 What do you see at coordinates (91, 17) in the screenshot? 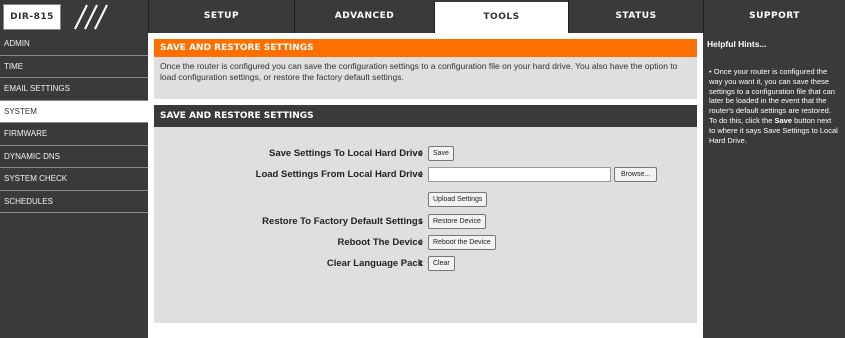
I see `slashes-icon` at bounding box center [91, 17].